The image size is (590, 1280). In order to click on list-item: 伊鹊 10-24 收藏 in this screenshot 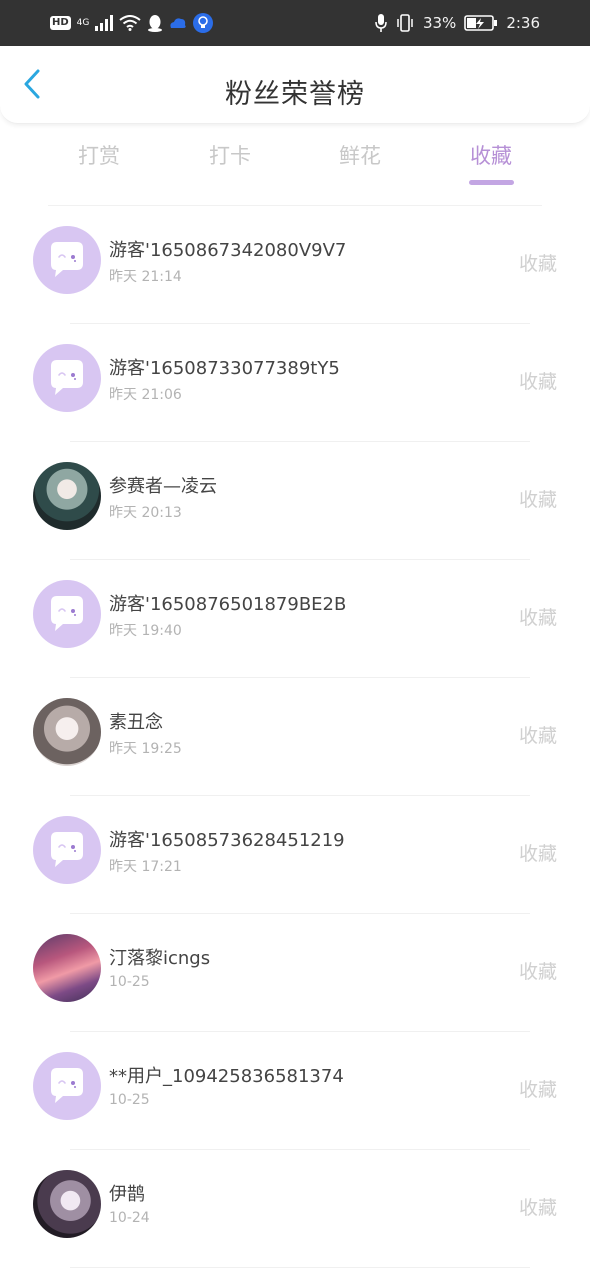, I will do `click(295, 1209)`.